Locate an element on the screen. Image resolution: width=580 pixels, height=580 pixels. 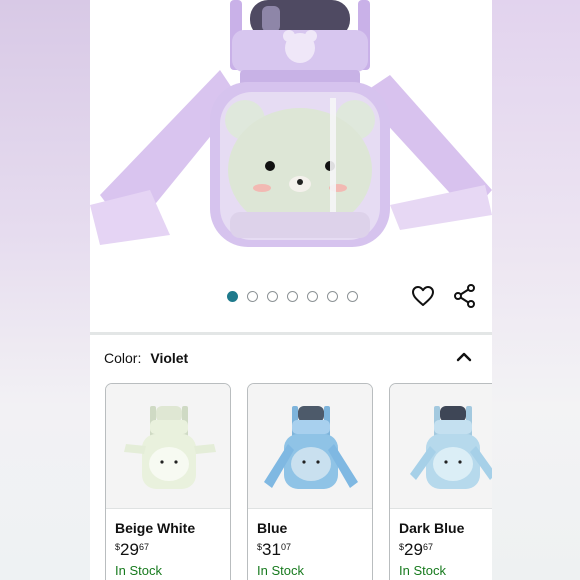
chevron-up-icon is located at coordinates (464, 357).